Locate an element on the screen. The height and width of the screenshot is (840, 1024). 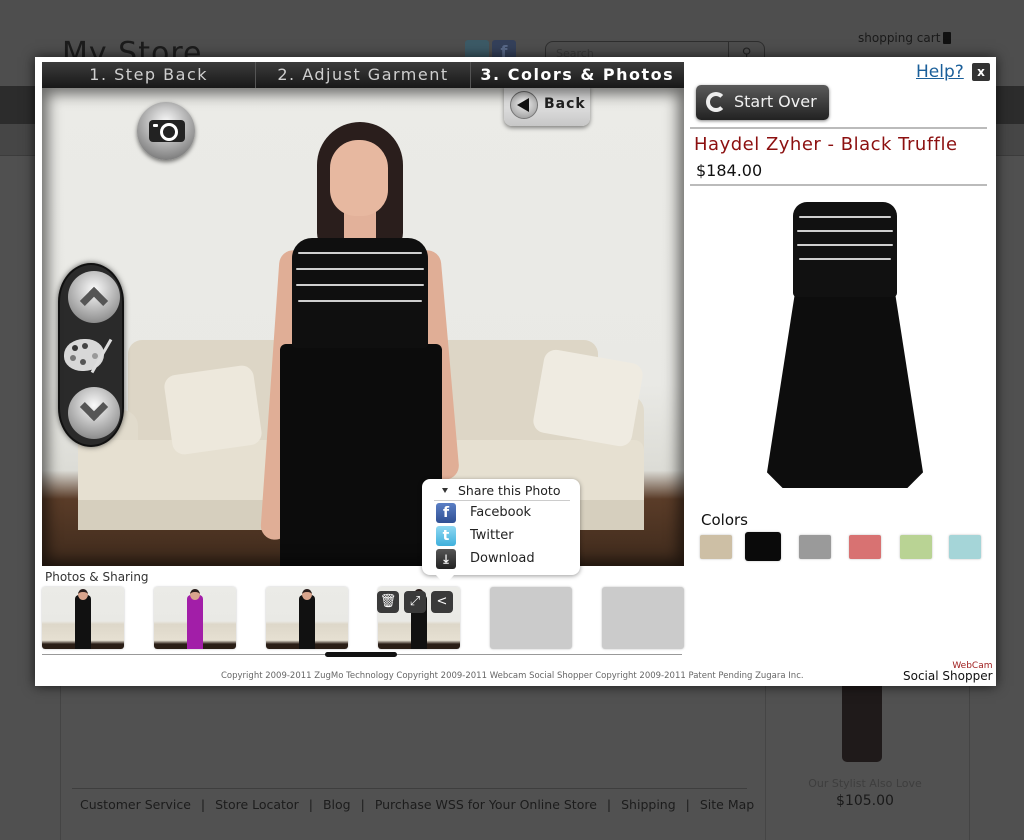
color-swatch-beige is located at coordinates (716, 547).